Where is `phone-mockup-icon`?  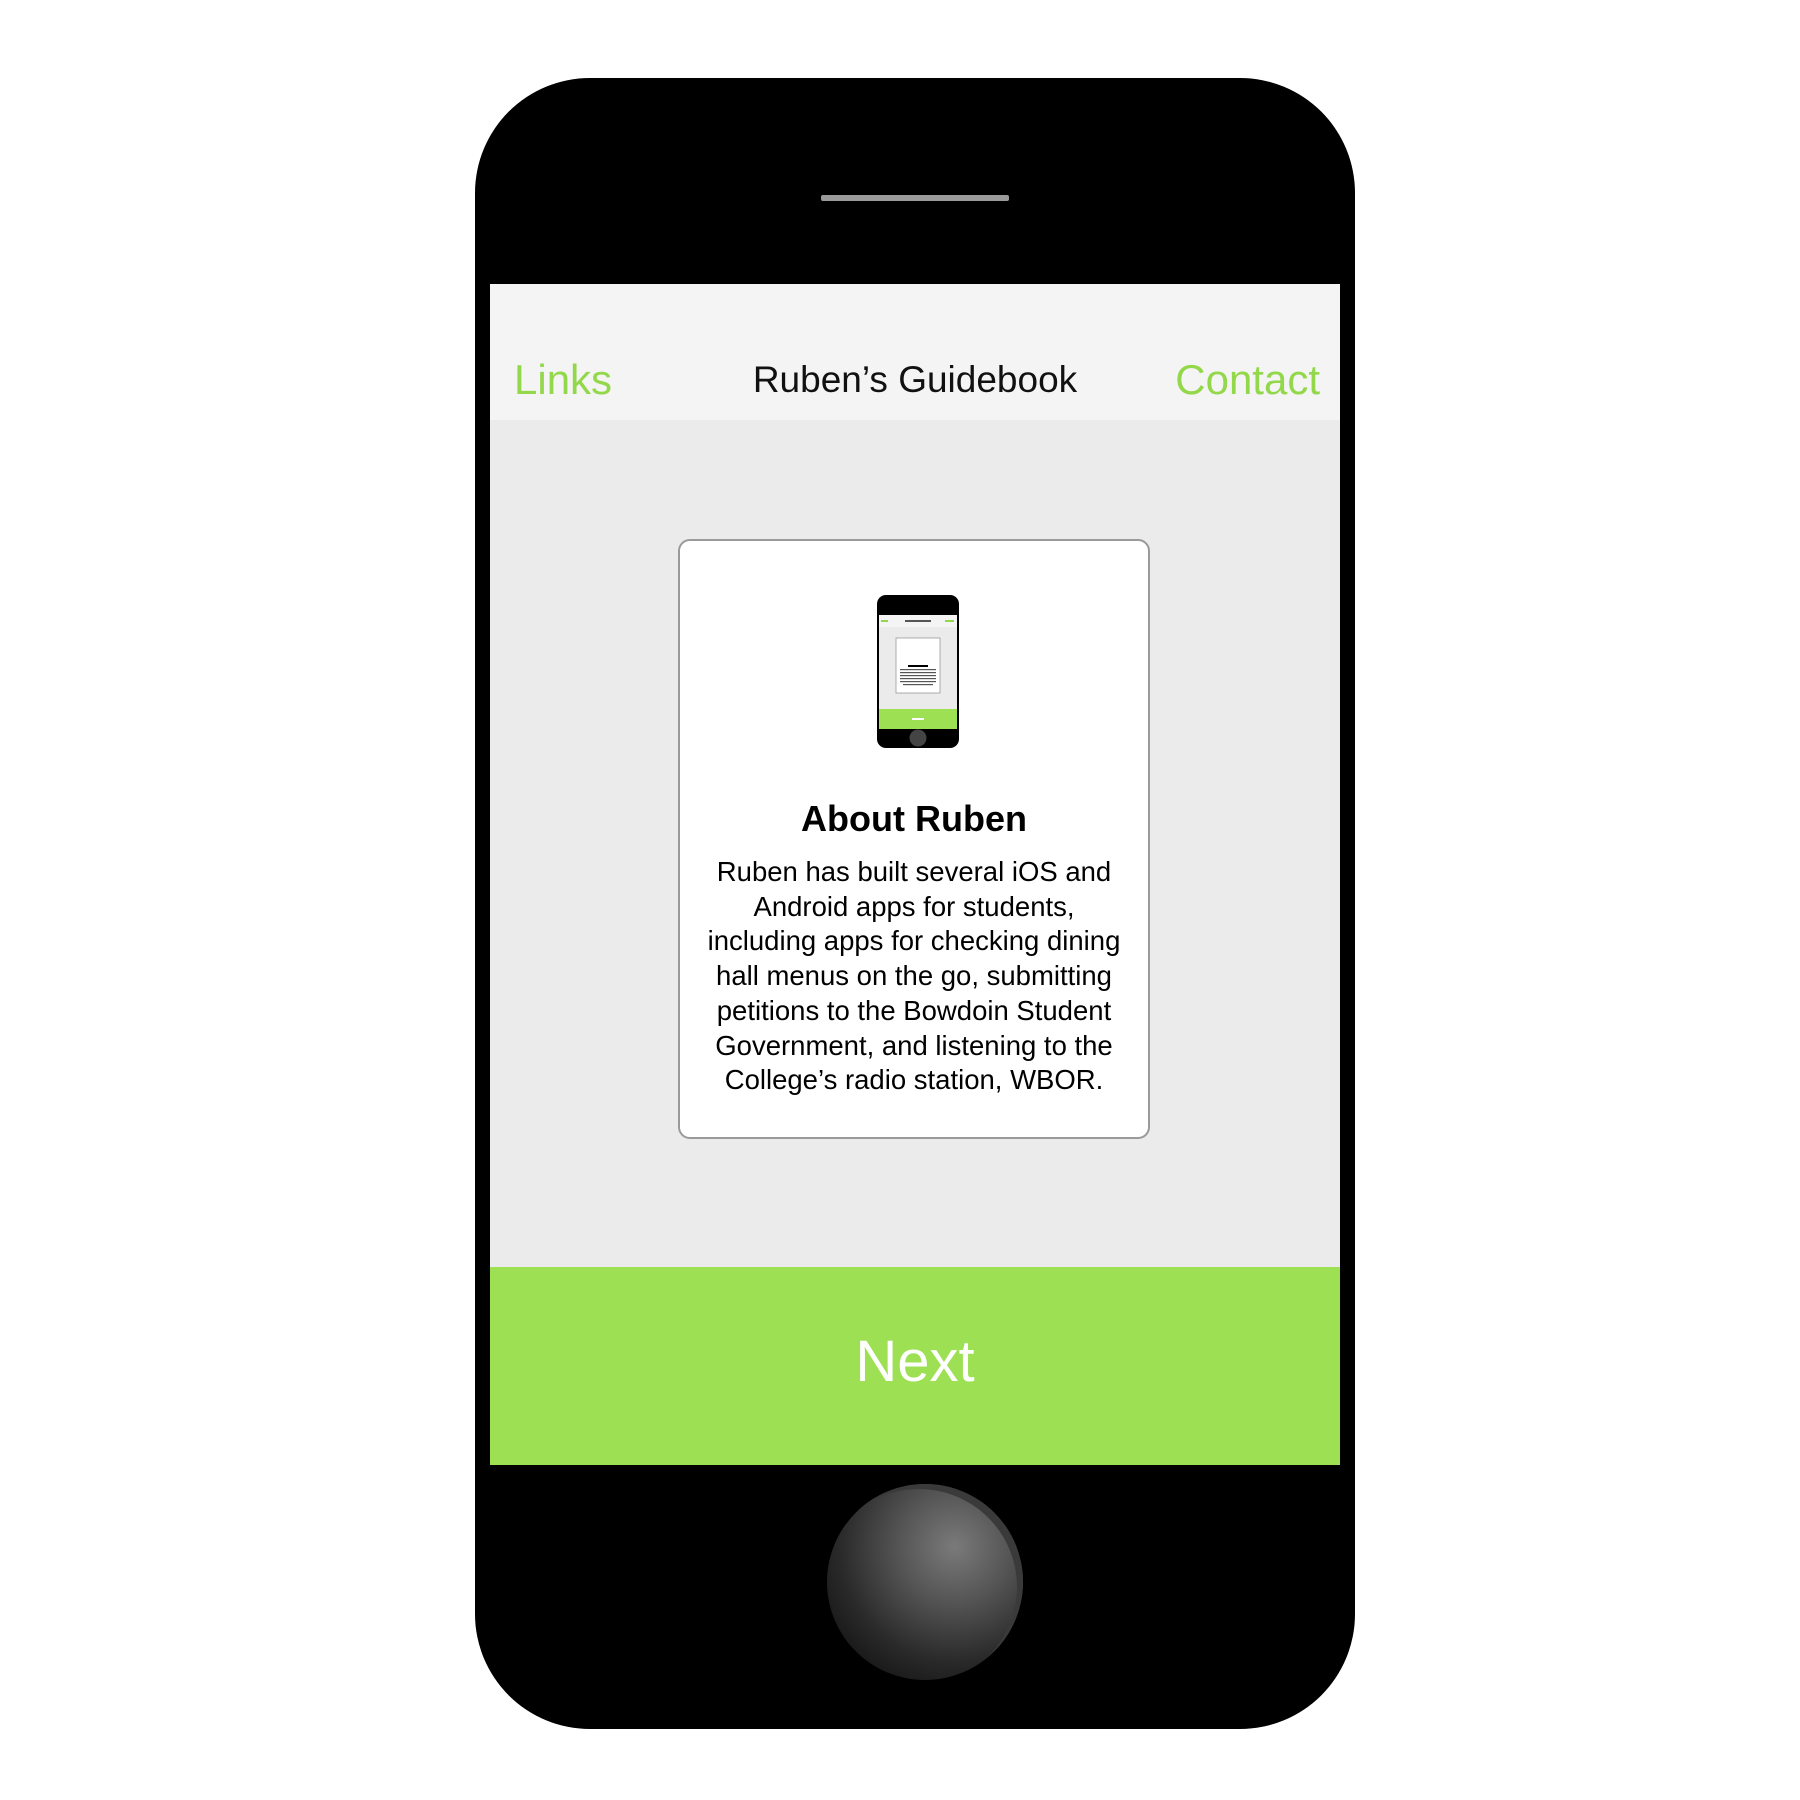 phone-mockup-icon is located at coordinates (918, 671).